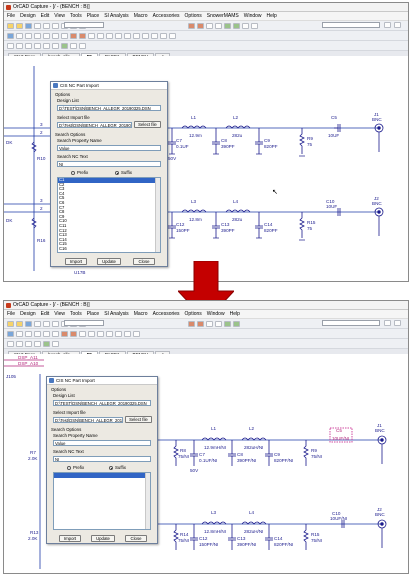  Describe the element at coordinates (70, 538) in the screenshot. I see `import-button: Import` at that location.